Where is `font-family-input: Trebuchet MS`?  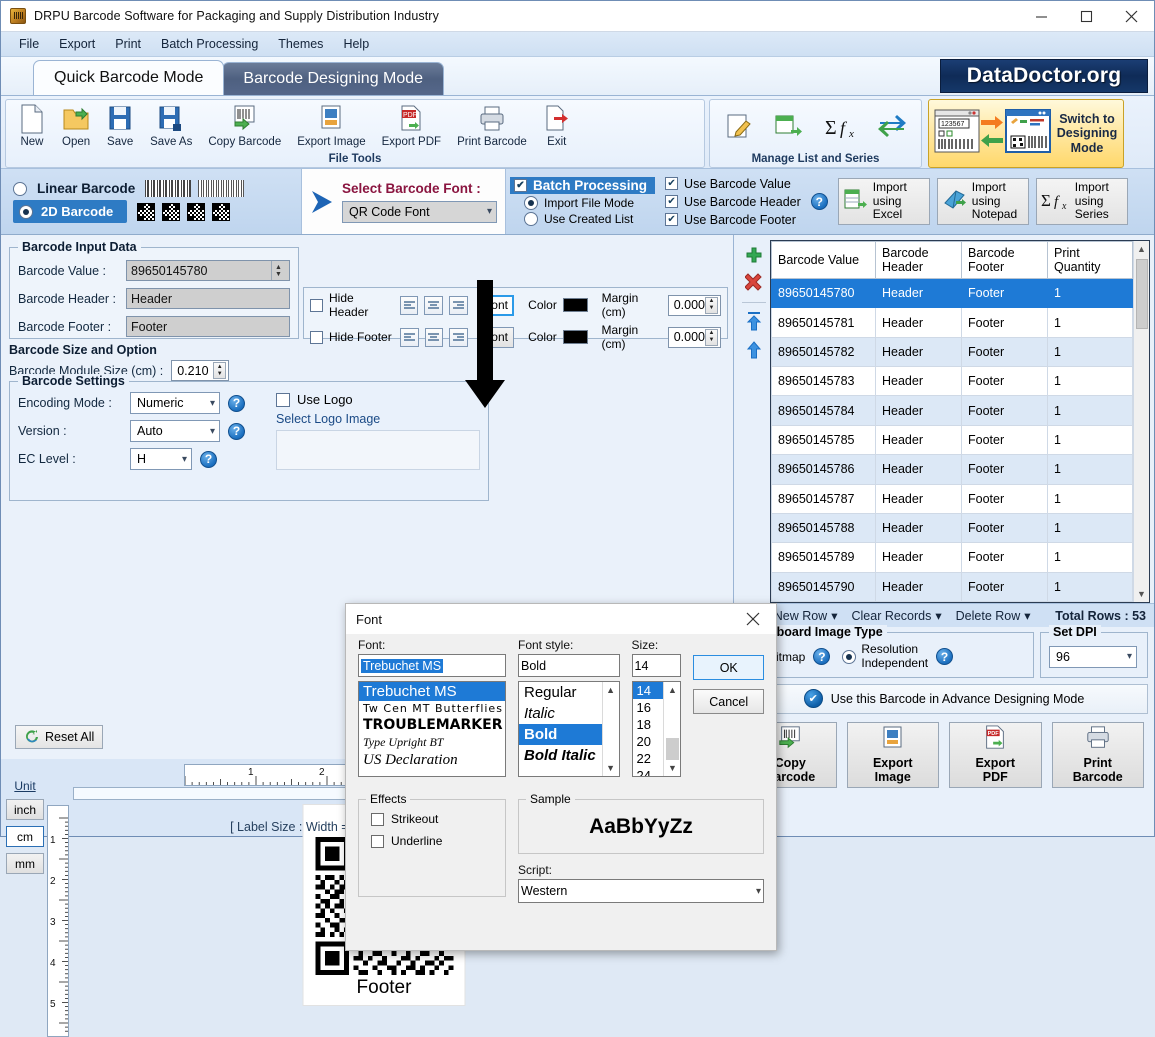
font-family-input: Trebuchet MS is located at coordinates (432, 665).